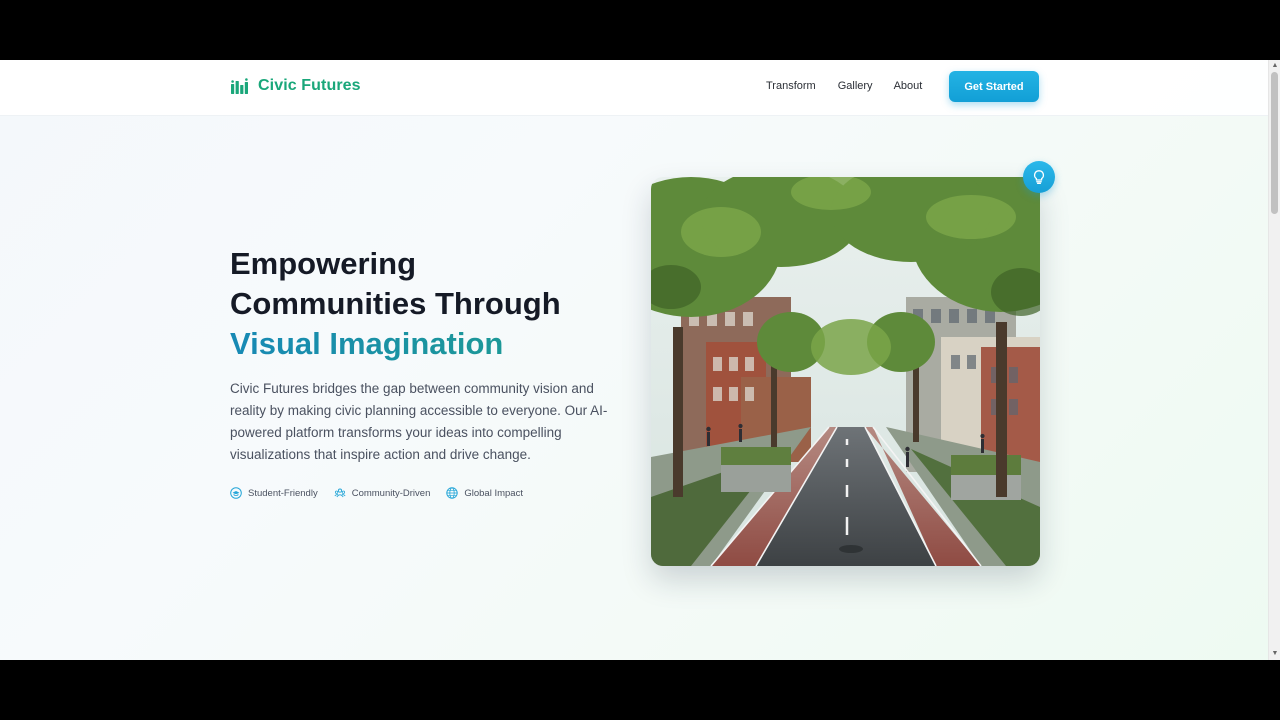 Image resolution: width=1280 pixels, height=720 pixels. Describe the element at coordinates (283, 493) in the screenshot. I see `feature-label: Student-Friendly` at that location.